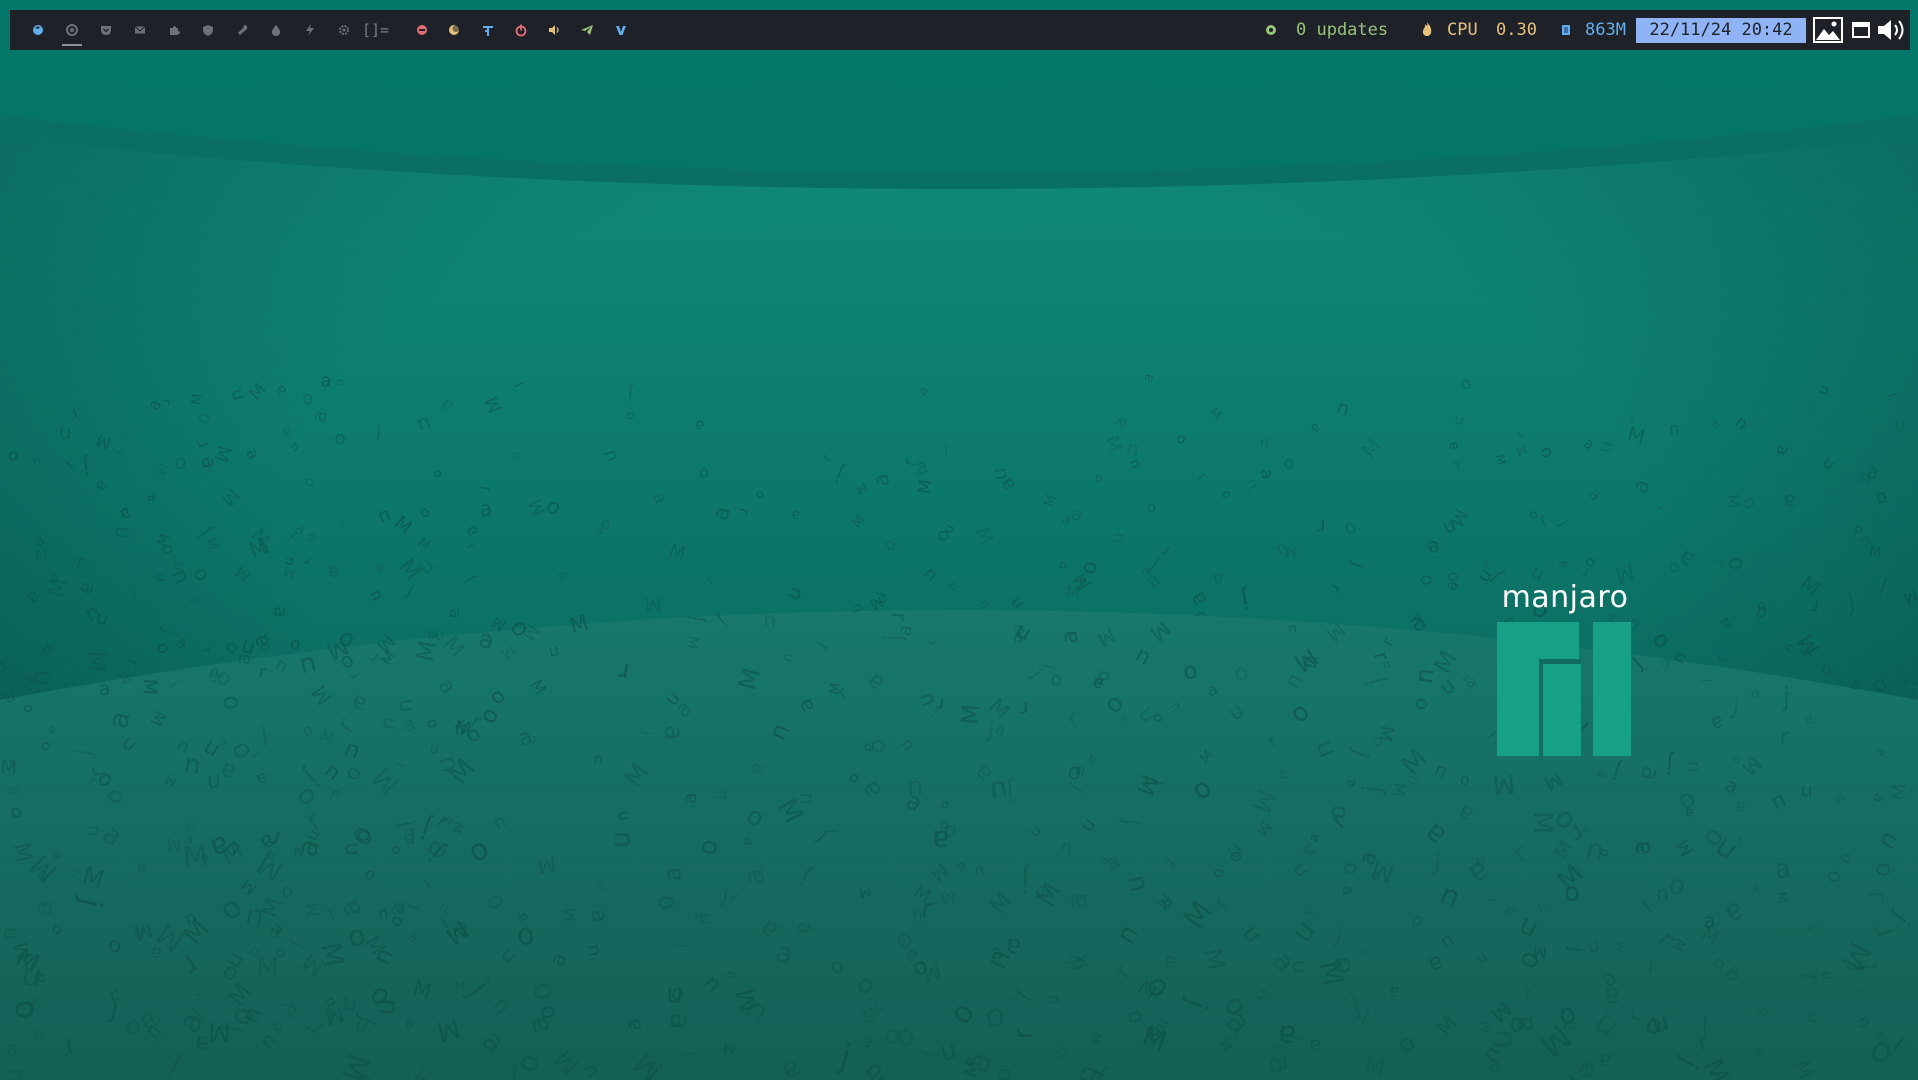 The height and width of the screenshot is (1080, 1918). I want to click on telegram-icon, so click(587, 30).